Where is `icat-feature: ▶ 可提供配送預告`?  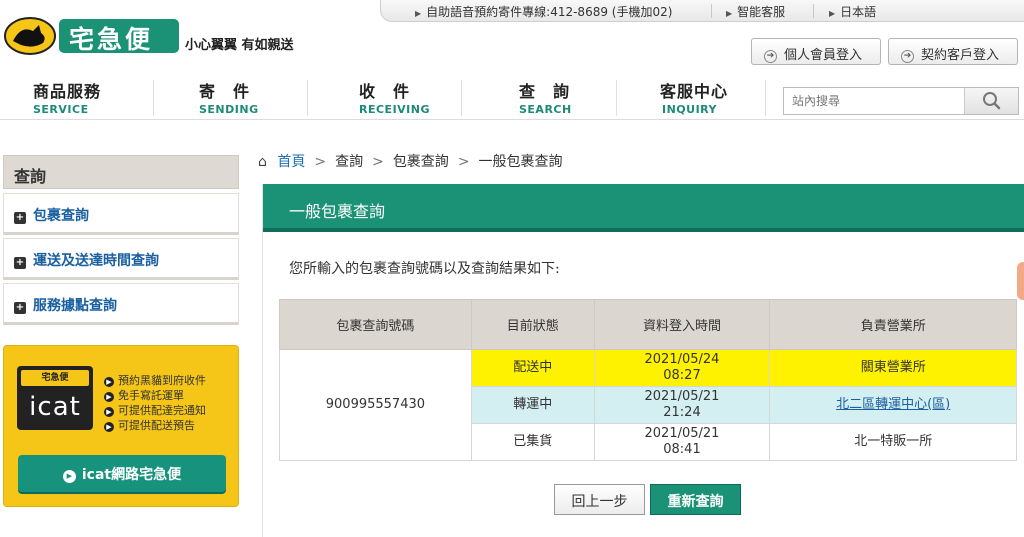 icat-feature: ▶ 可提供配送預告 is located at coordinates (149, 425).